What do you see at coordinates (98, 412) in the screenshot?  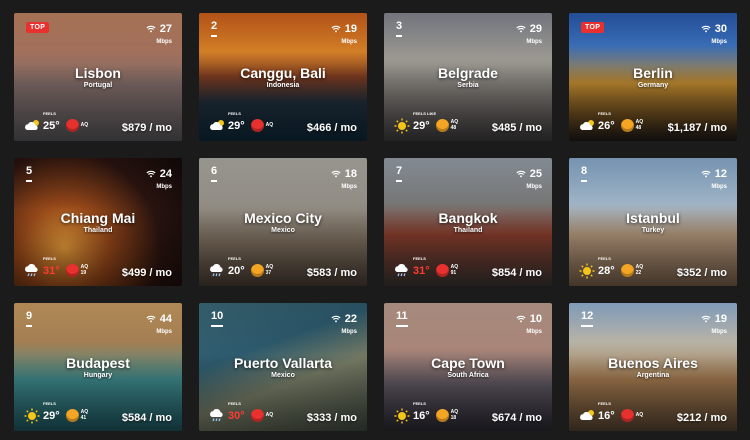 I see `card-footer: FEELS 29° AQ 41 $584 / mo` at bounding box center [98, 412].